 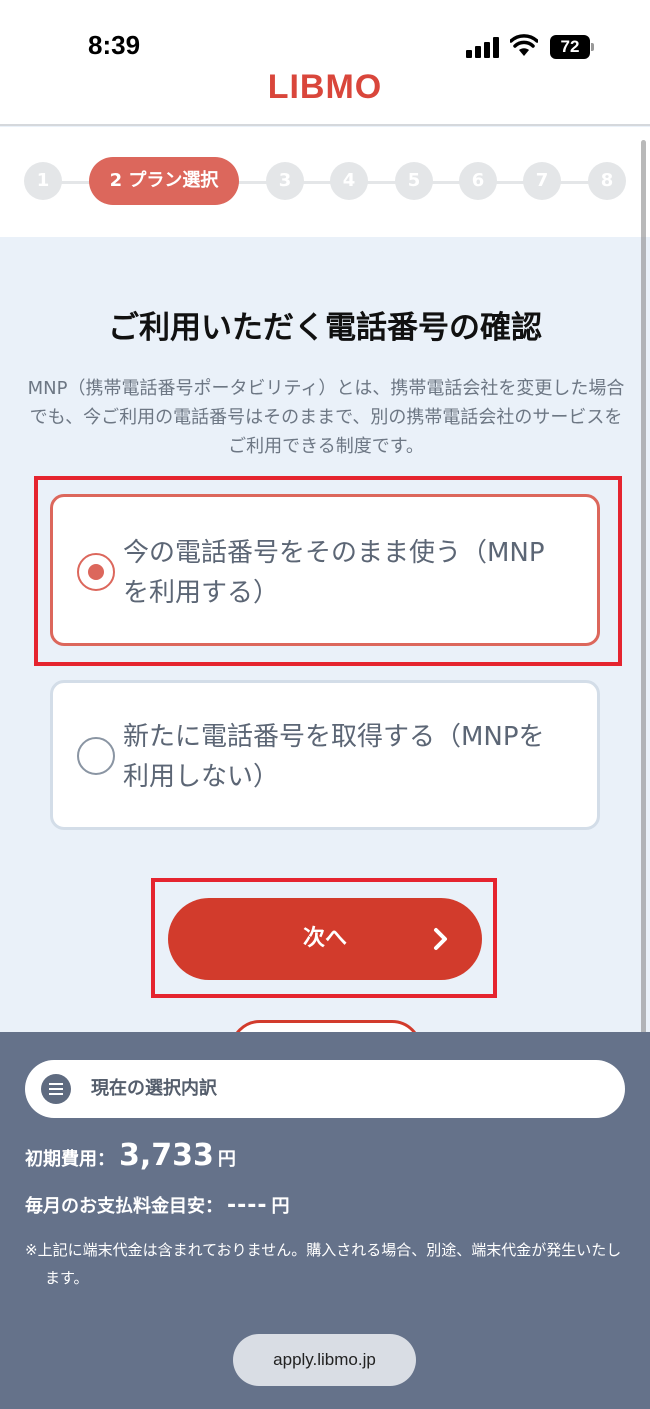 I want to click on step-8: 8, so click(x=607, y=181).